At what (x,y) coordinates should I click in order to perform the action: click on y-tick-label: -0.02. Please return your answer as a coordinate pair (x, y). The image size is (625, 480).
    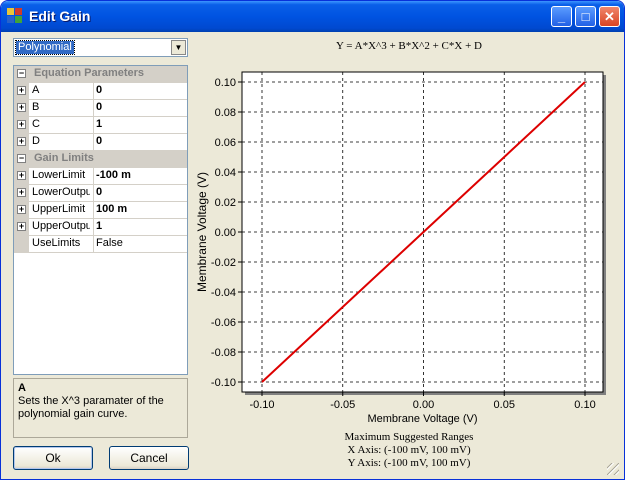
    Looking at the image, I should click on (223, 263).